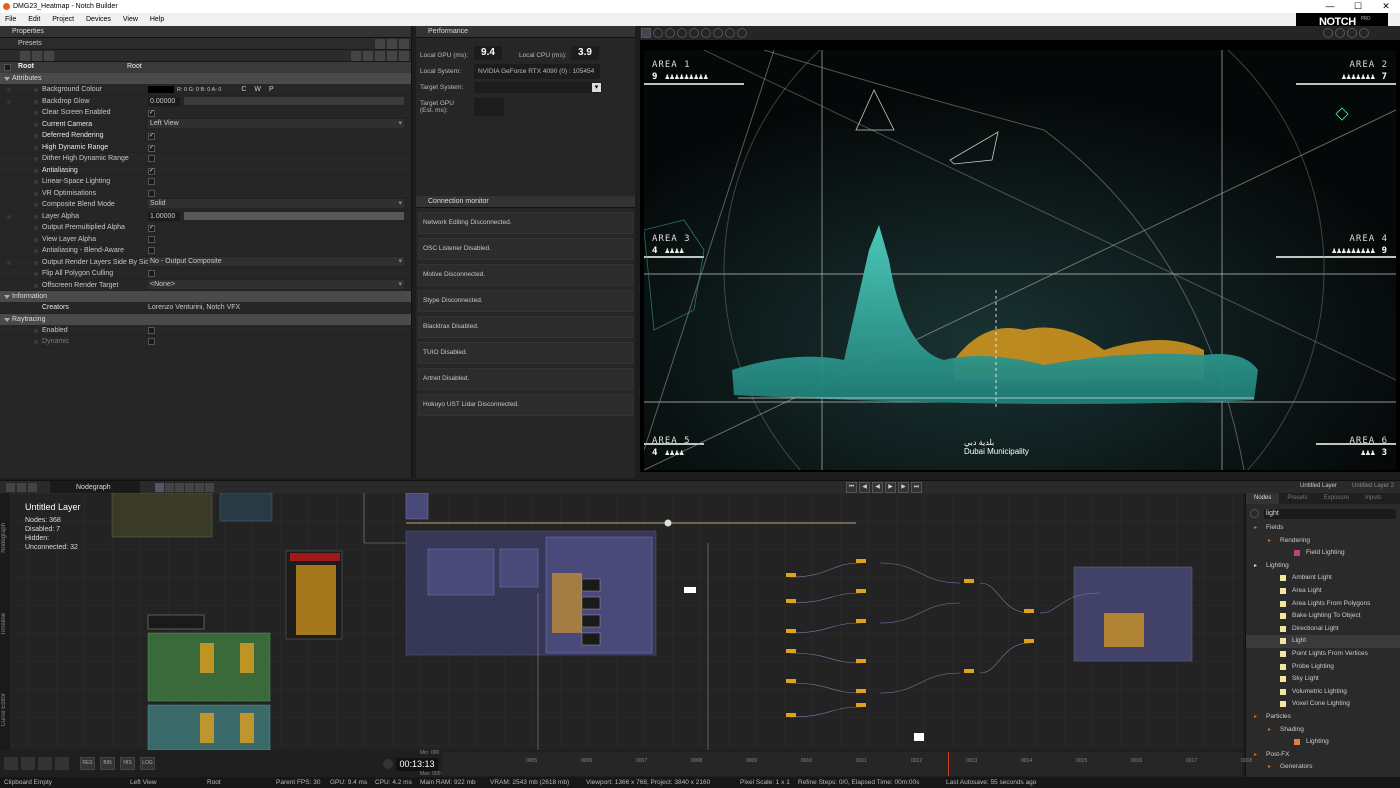 This screenshot has width=1400, height=788. I want to click on filter-icon, so click(25, 56).